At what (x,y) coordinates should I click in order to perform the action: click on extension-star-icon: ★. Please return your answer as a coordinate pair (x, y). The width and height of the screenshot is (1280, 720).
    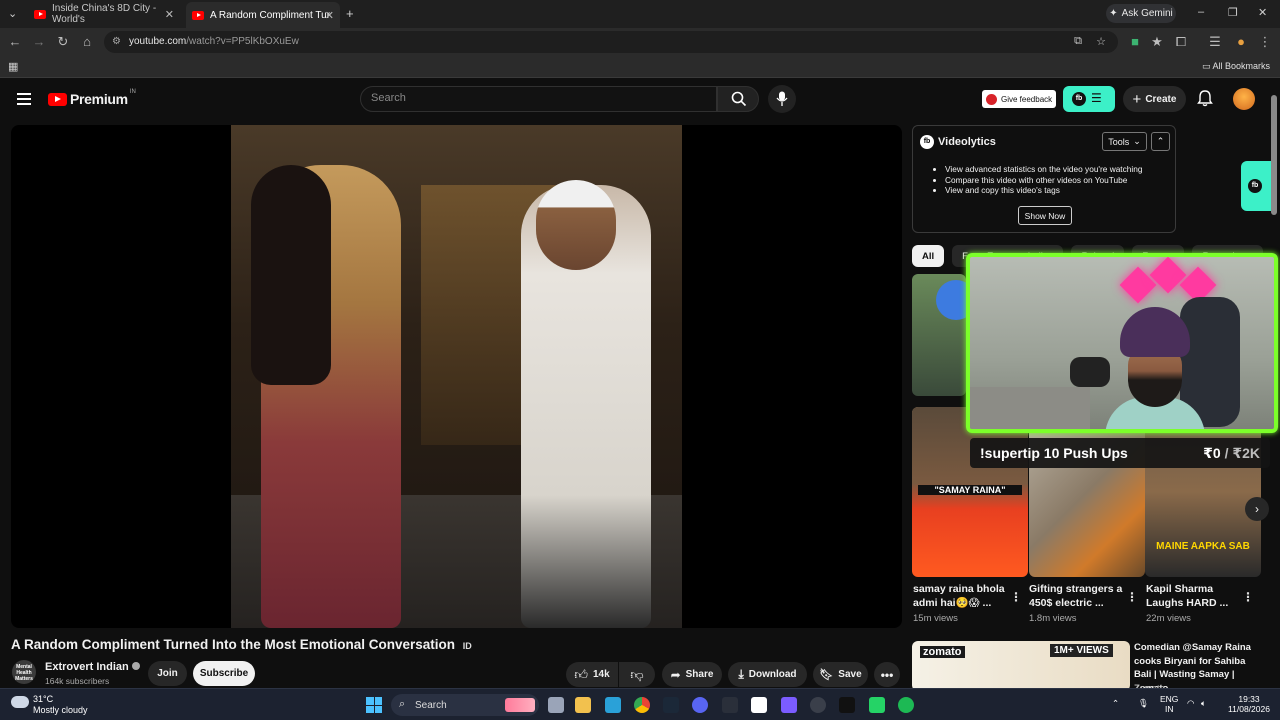
    Looking at the image, I should click on (1157, 42).